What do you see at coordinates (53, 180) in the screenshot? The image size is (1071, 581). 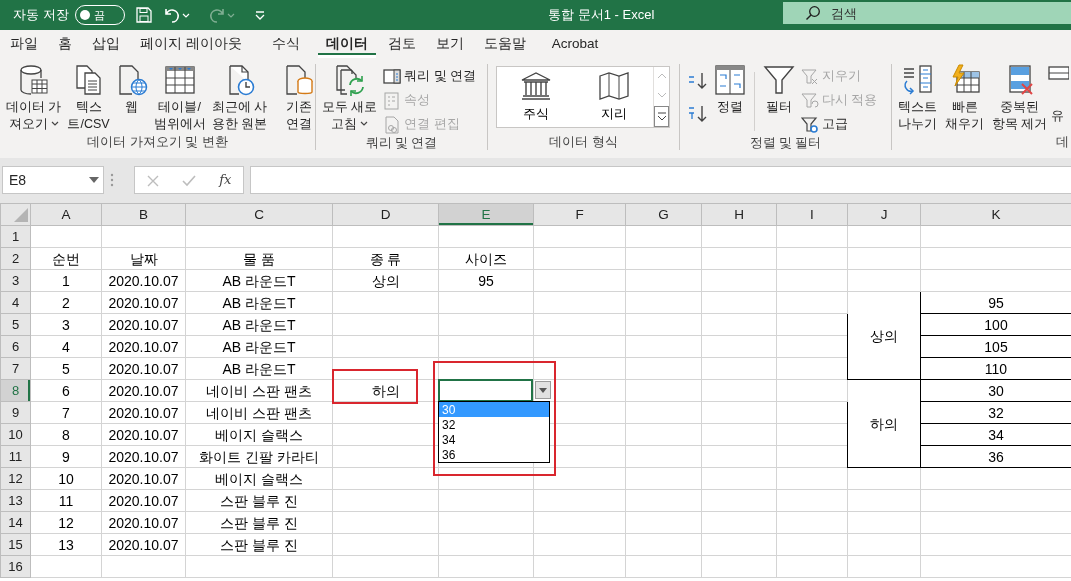 I see `name-box: E8` at bounding box center [53, 180].